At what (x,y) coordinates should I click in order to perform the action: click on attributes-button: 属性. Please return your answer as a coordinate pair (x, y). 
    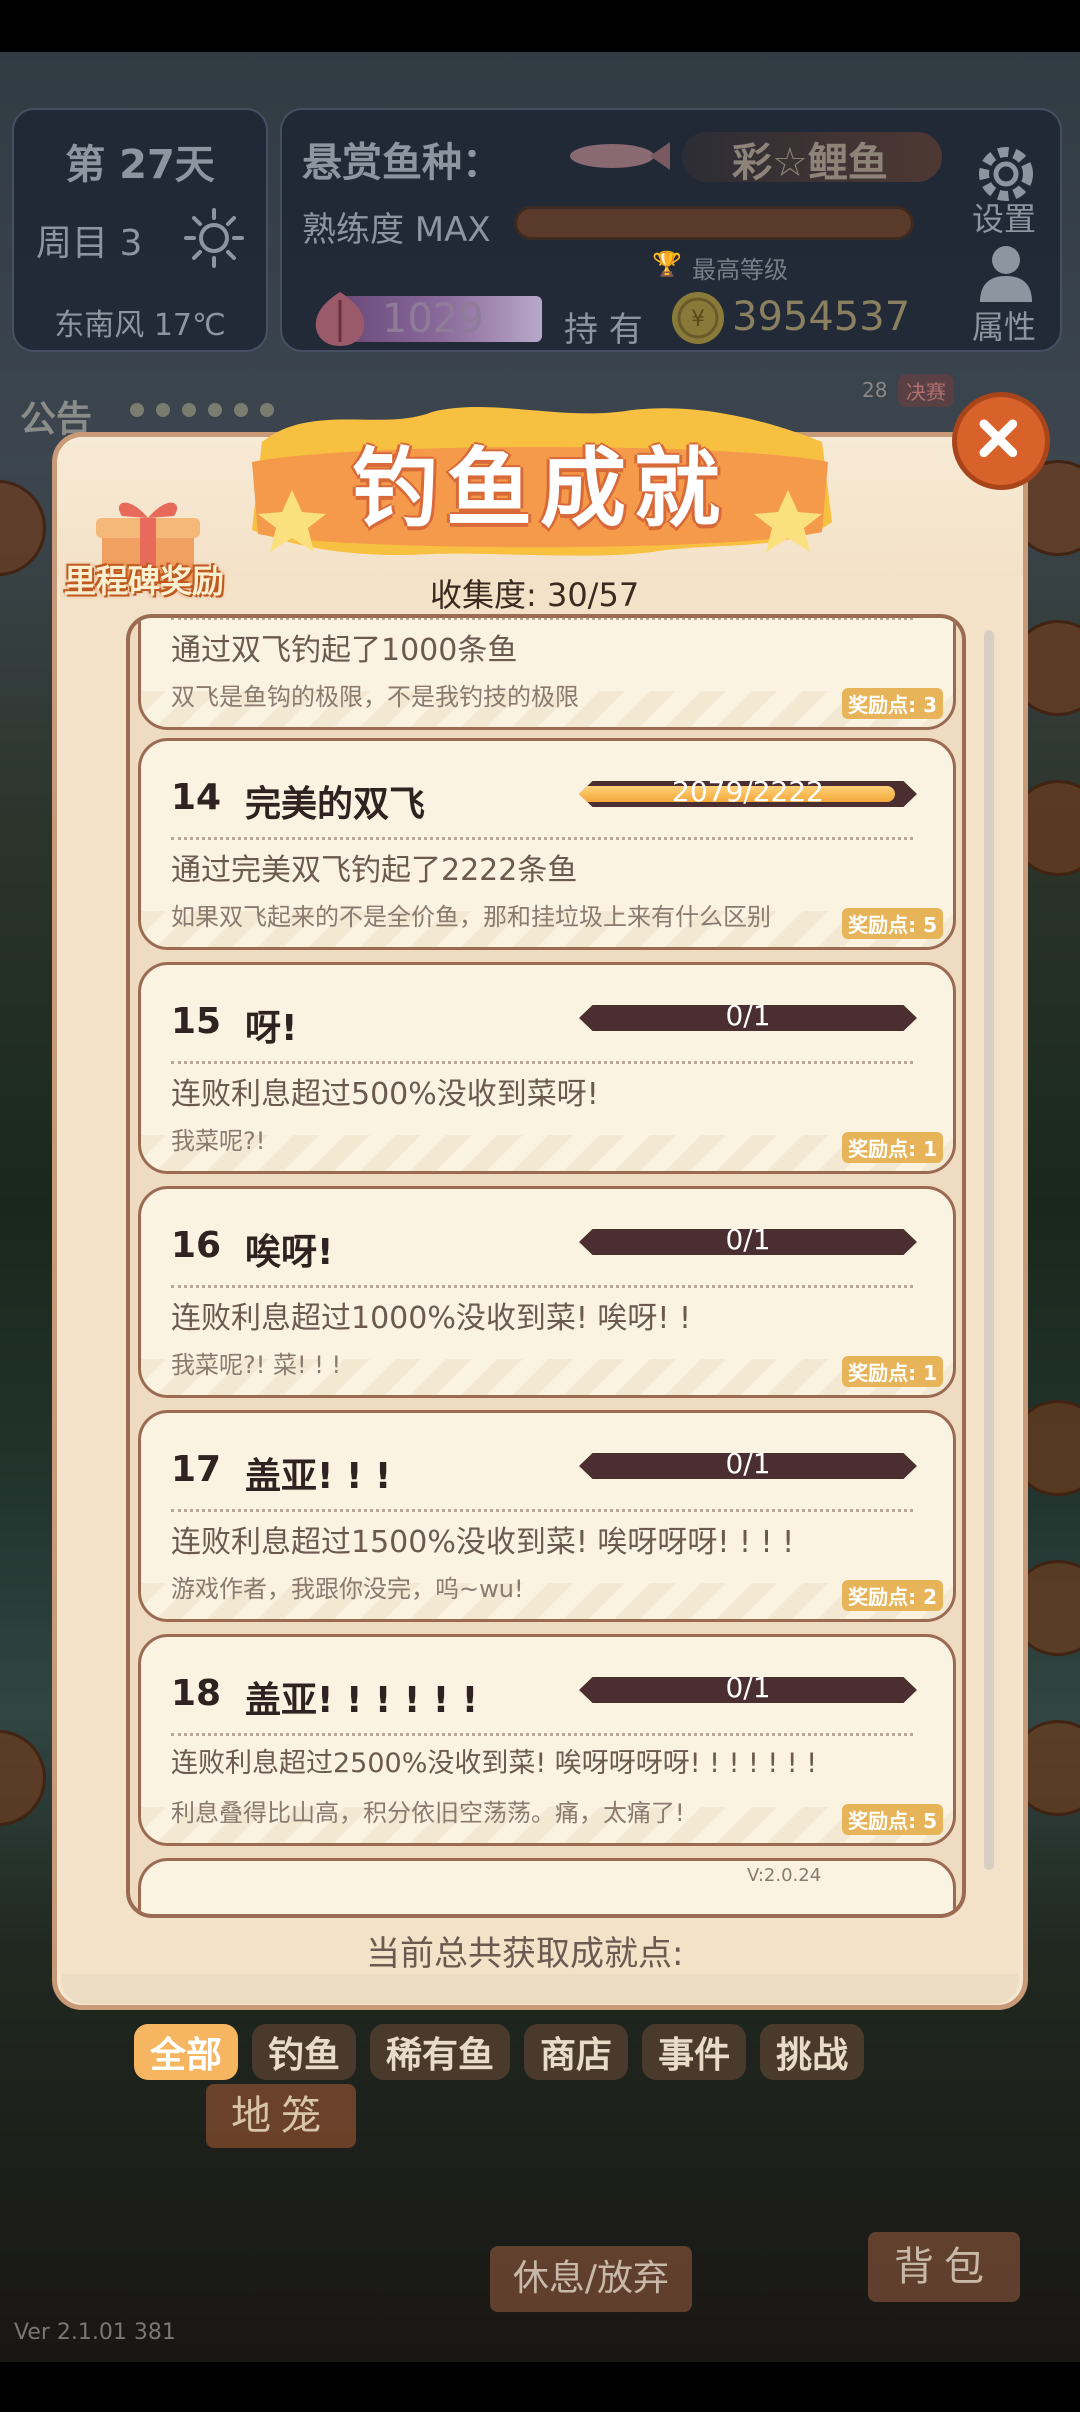
    Looking at the image, I should click on (1004, 325).